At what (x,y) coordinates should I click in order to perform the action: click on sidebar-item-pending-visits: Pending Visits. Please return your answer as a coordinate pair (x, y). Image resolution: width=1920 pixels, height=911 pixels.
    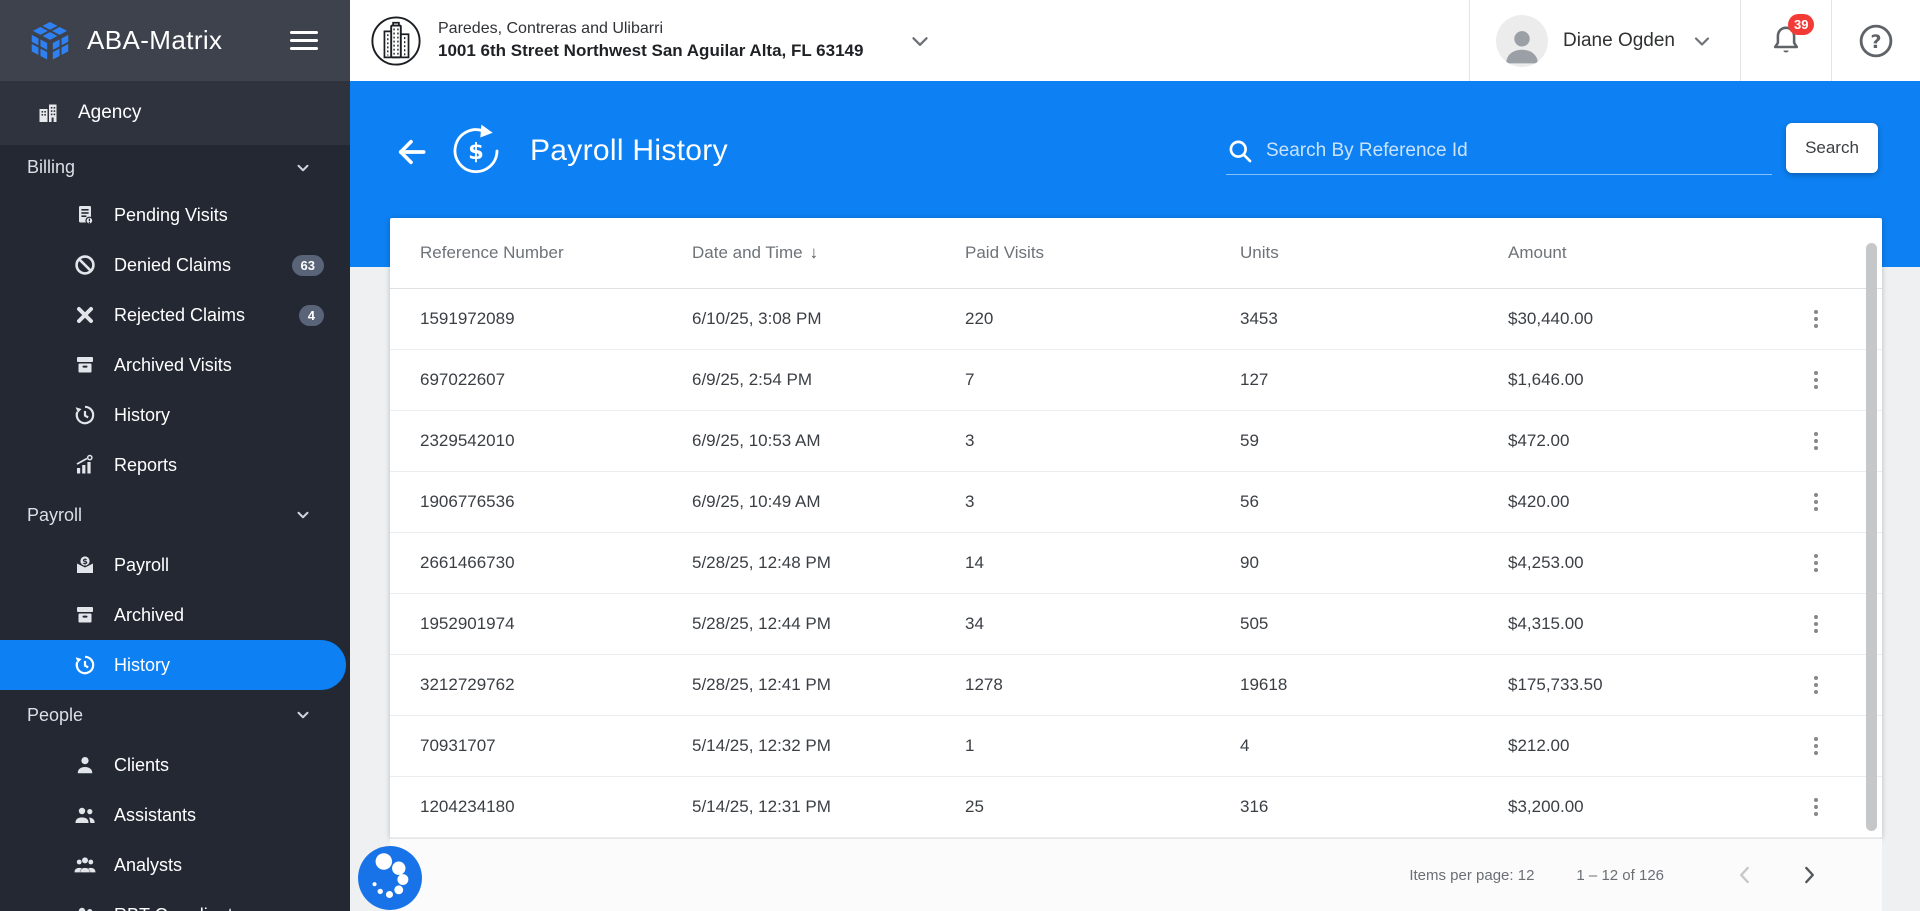
    Looking at the image, I should click on (175, 215).